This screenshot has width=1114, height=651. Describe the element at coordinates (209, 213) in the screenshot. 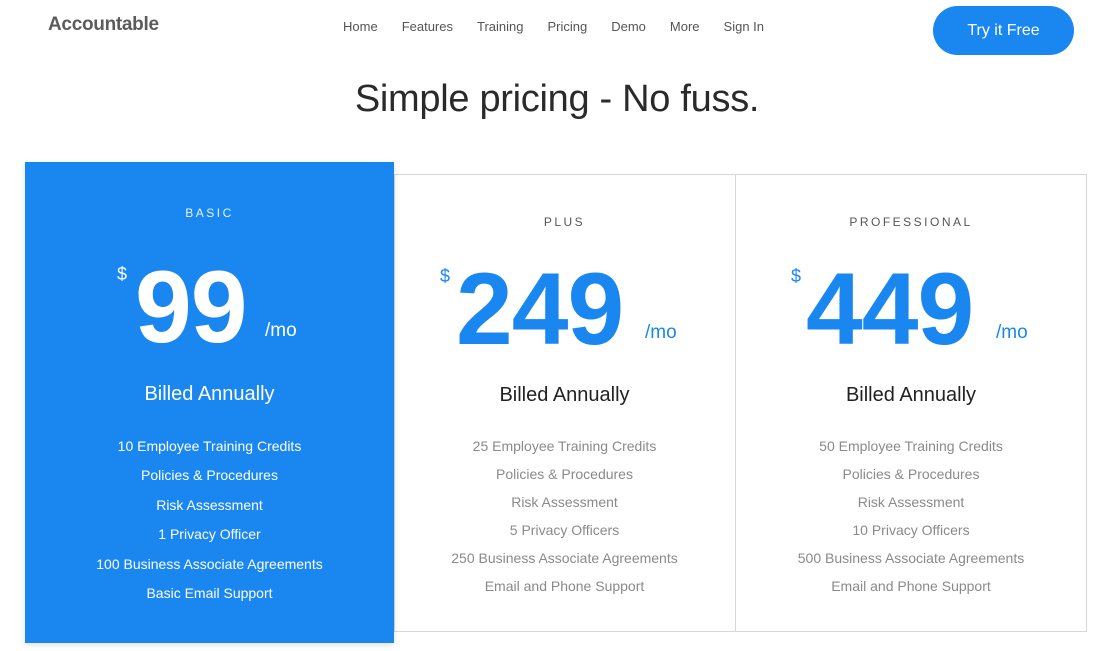

I see `plan-name: BASIC` at that location.